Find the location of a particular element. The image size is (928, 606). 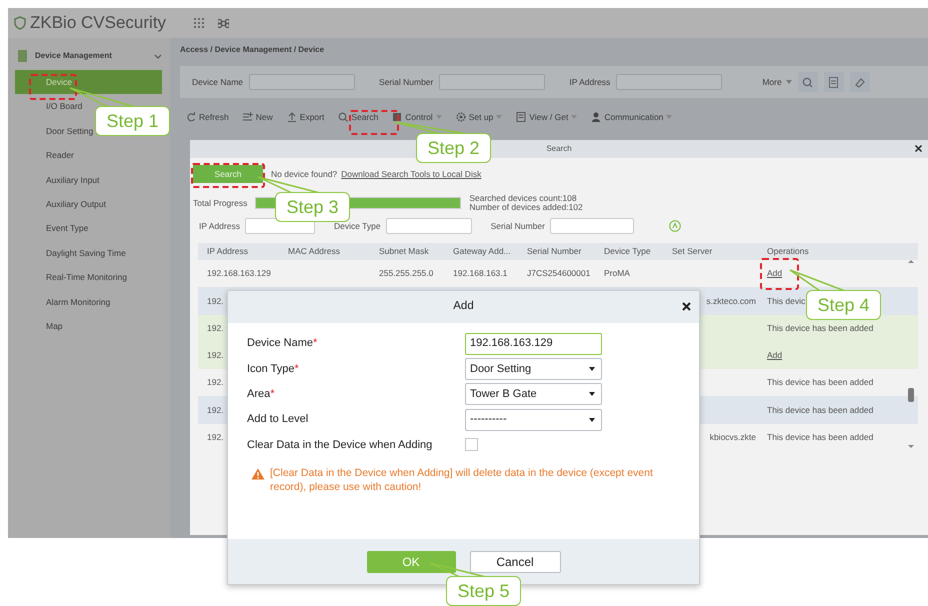

stat-text: Searched devices count:108 is located at coordinates (523, 198).